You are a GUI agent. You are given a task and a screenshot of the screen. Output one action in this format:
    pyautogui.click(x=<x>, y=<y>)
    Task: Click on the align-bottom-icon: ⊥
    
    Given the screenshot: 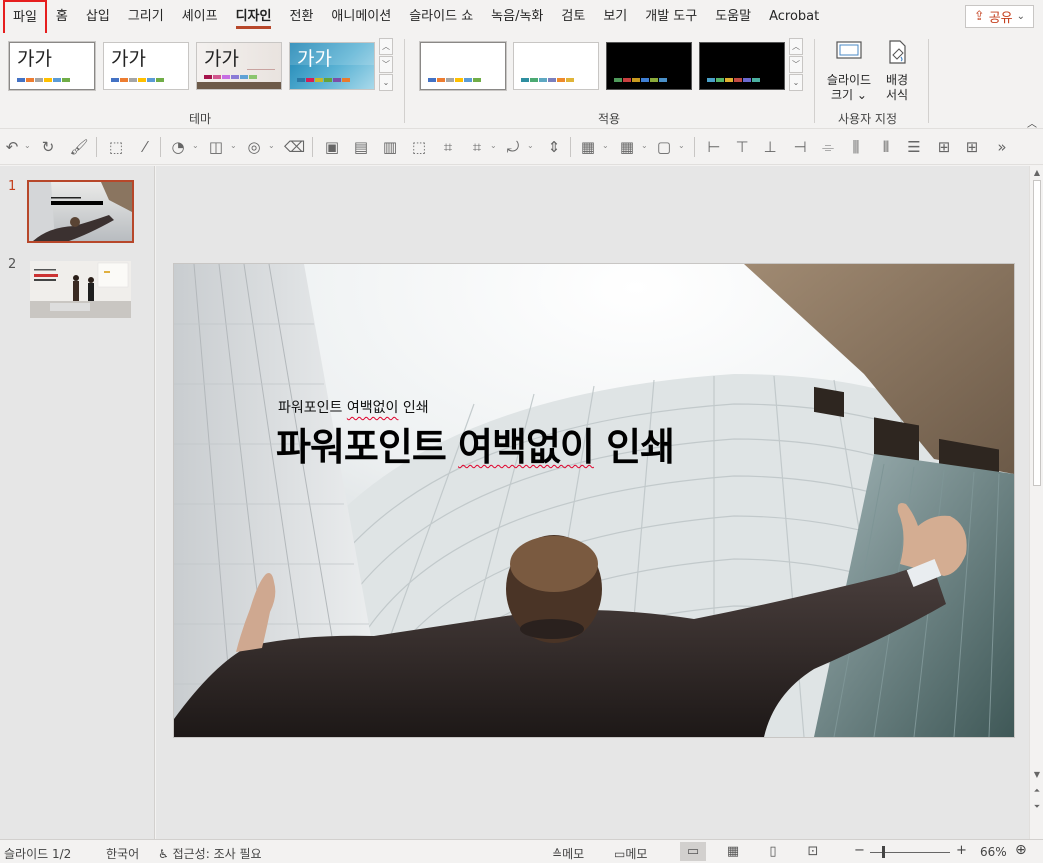 What is the action you would take?
    pyautogui.click(x=770, y=147)
    